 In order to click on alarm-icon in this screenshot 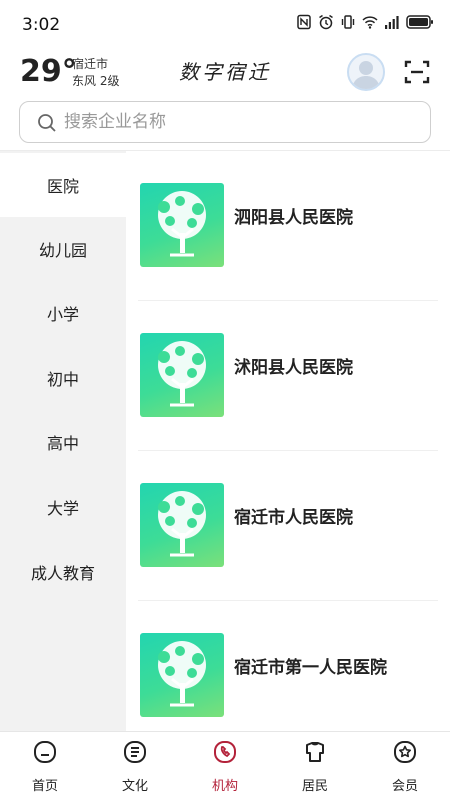, I will do `click(326, 22)`.